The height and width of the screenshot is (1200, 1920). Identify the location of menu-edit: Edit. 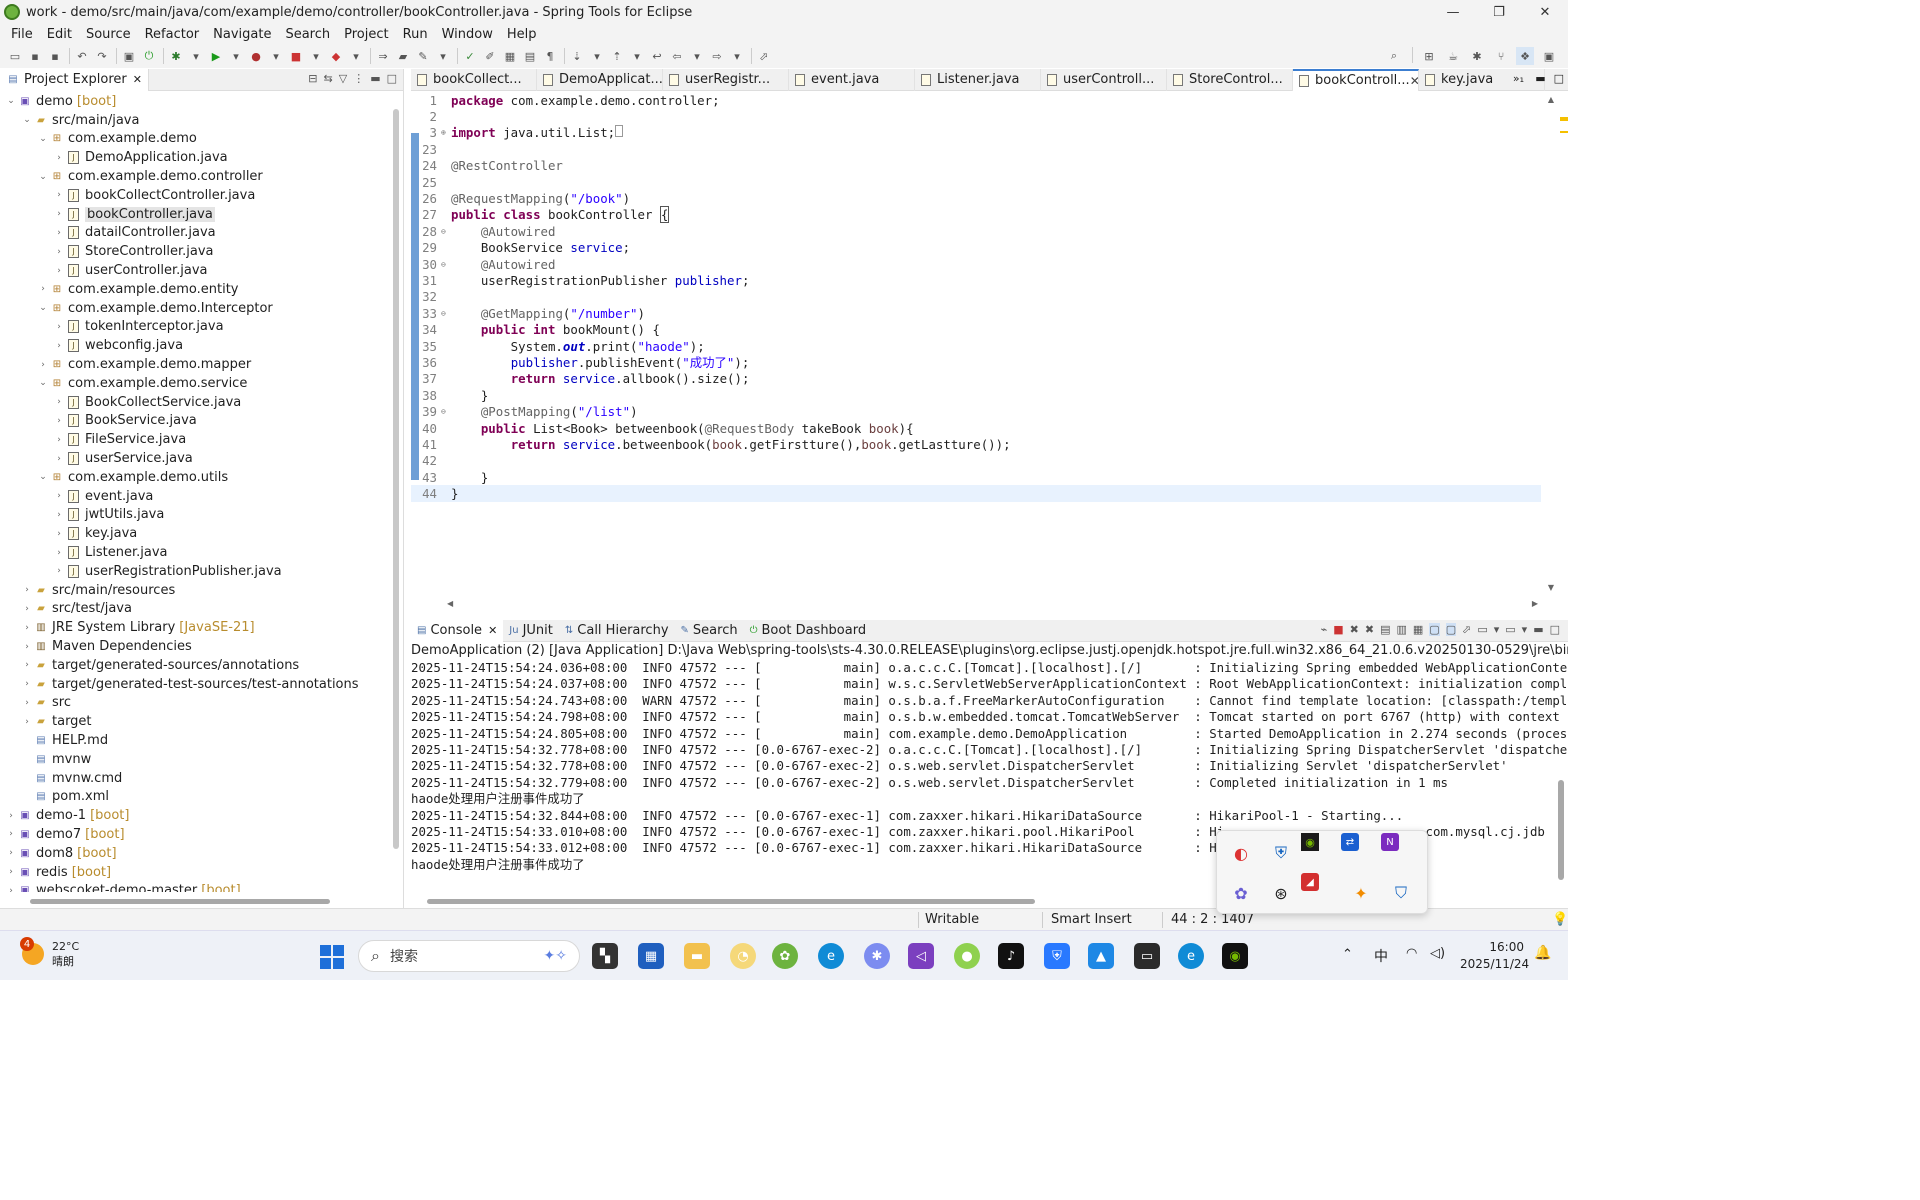
(59, 34).